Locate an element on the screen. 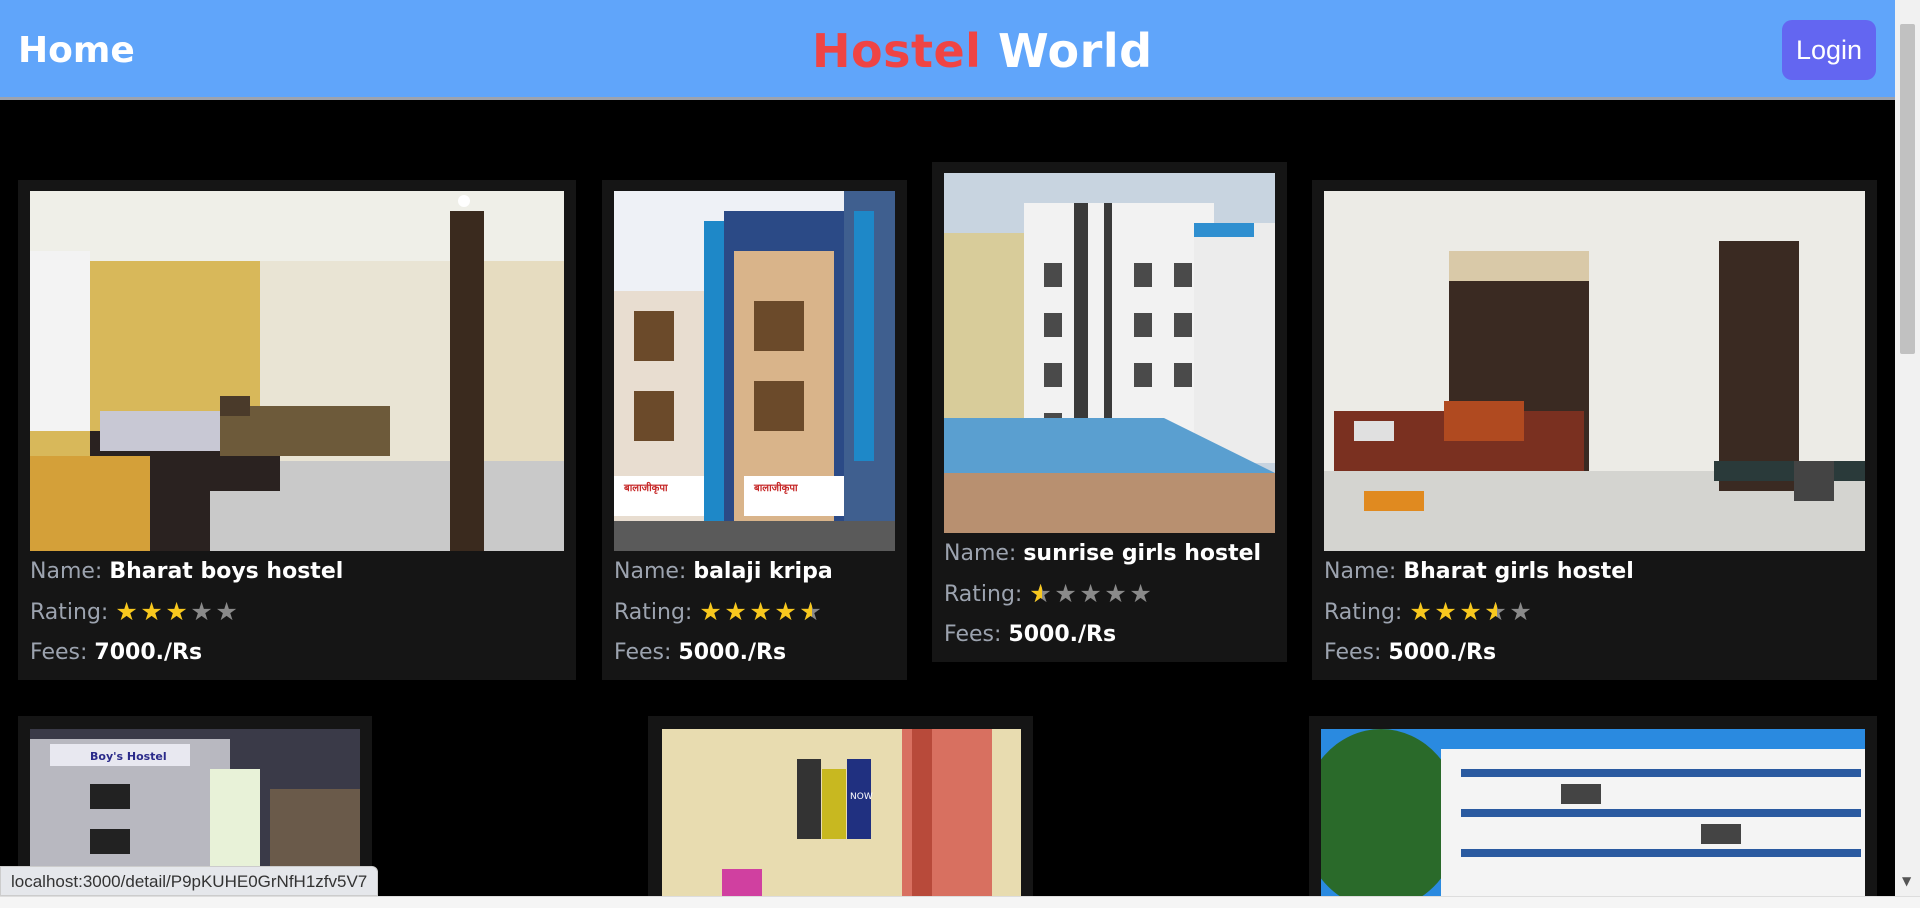  hostel-photo: NOW is located at coordinates (841, 812).